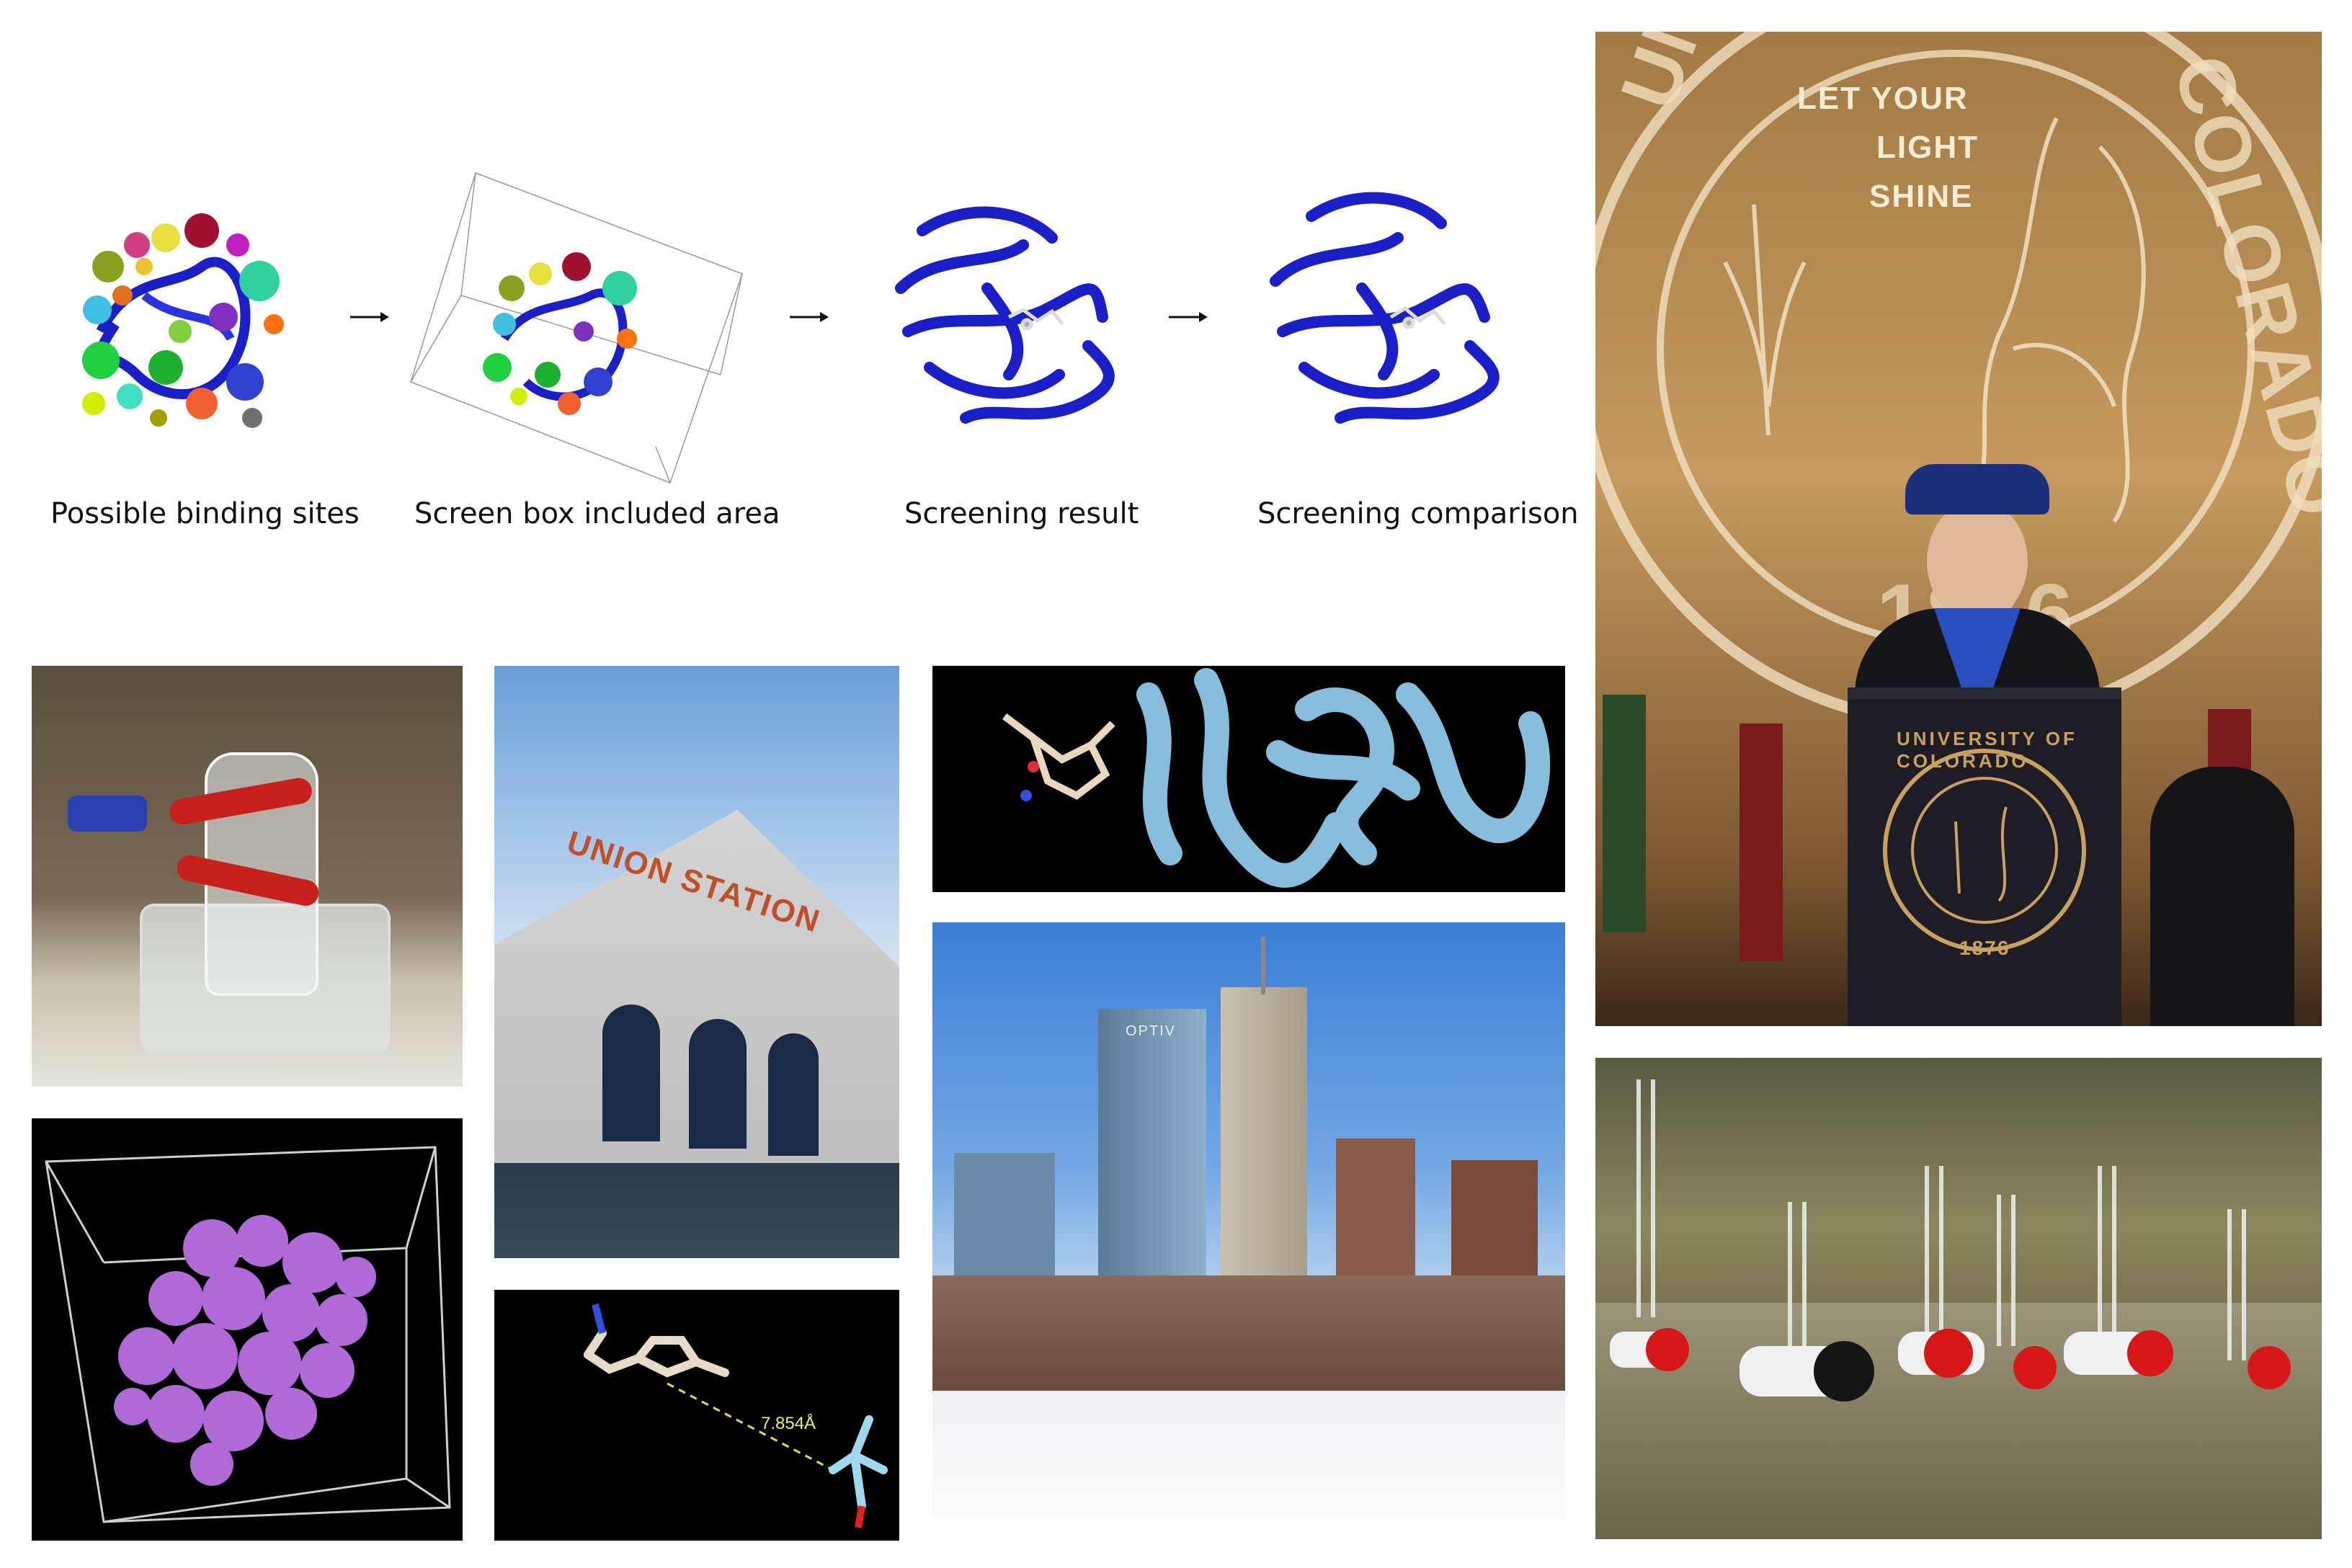 The width and height of the screenshot is (2352, 1568). Describe the element at coordinates (2222, 896) in the screenshot. I see `seated-person` at that location.